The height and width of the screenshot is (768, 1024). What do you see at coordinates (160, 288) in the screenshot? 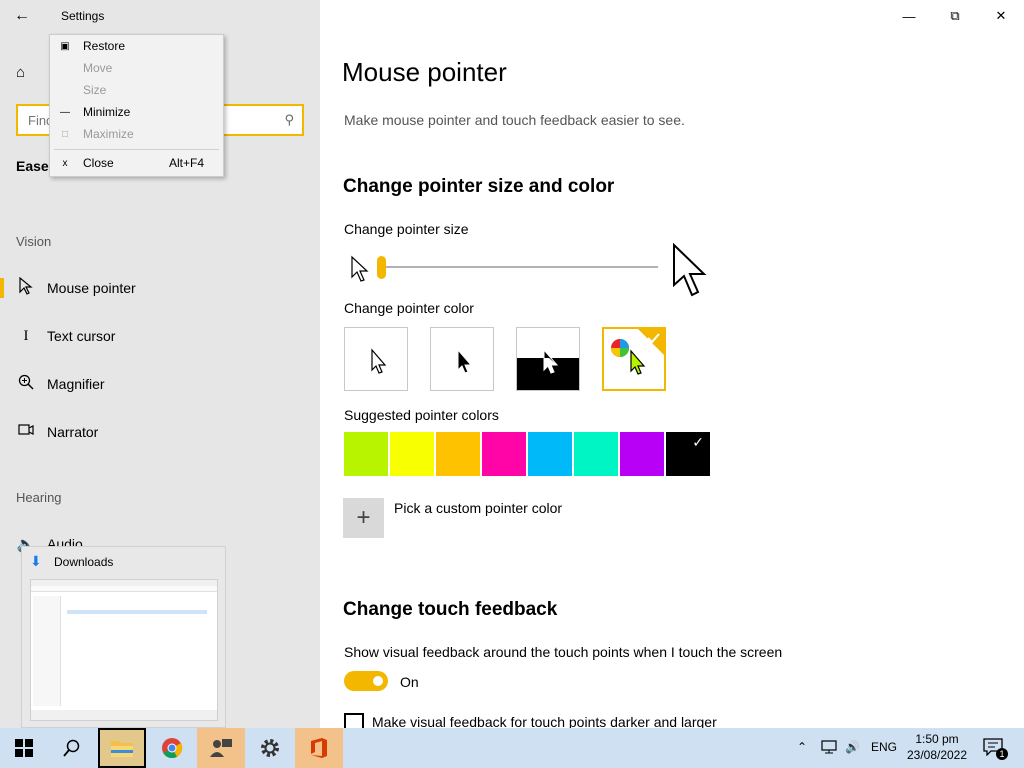
I see `sidebar-item-mouse-pointer: Mouse pointer` at bounding box center [160, 288].